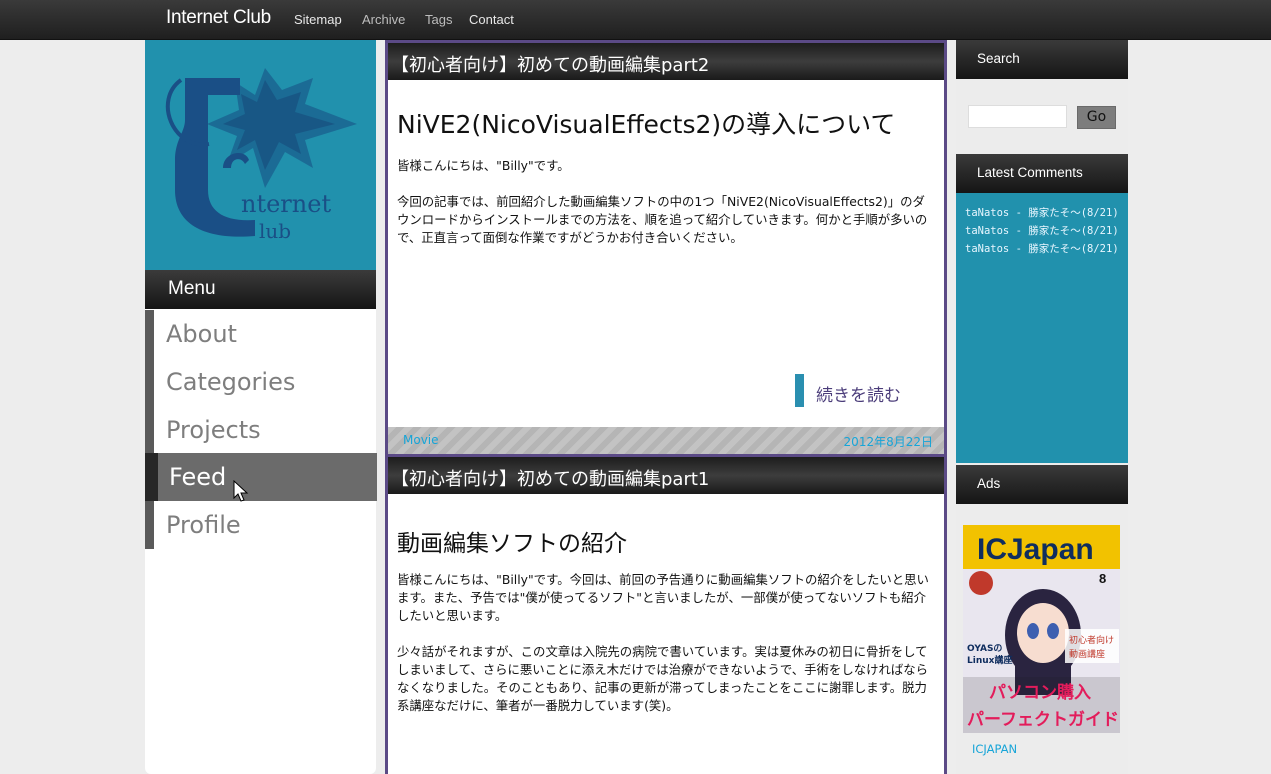 The height and width of the screenshot is (774, 1271). I want to click on menu-item-about: About, so click(260, 334).